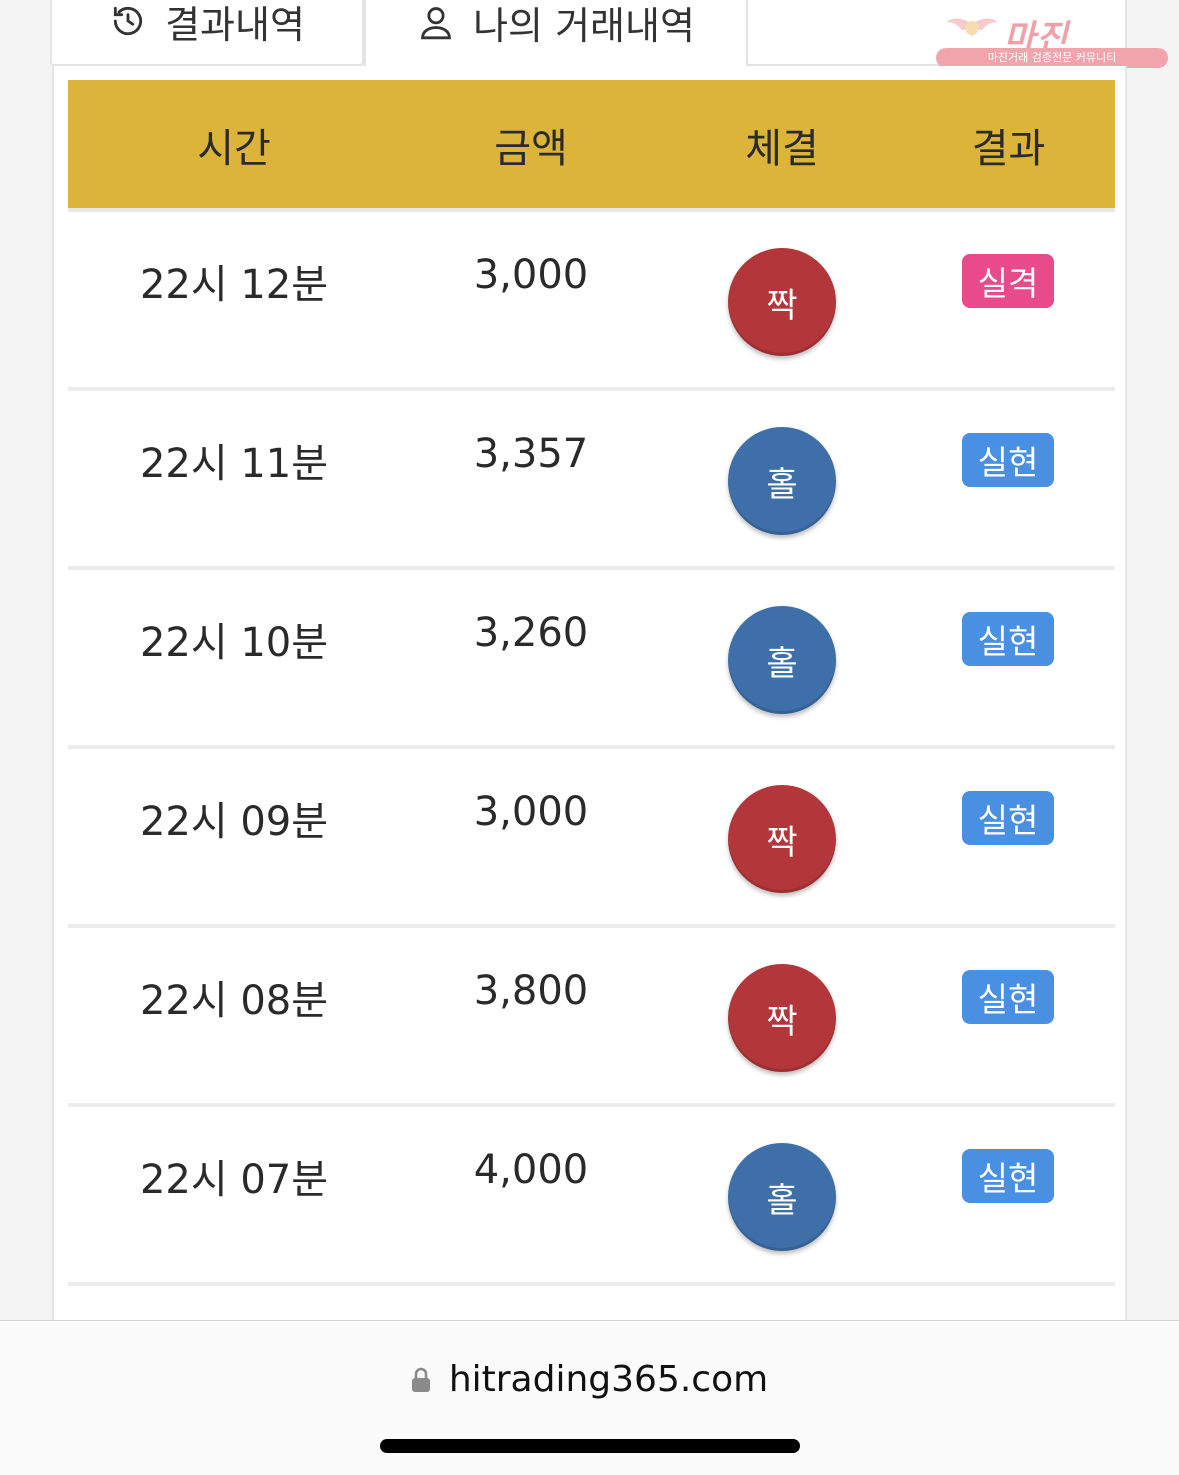 The image size is (1179, 1475). I want to click on row-time: 22시 11분, so click(234, 464).